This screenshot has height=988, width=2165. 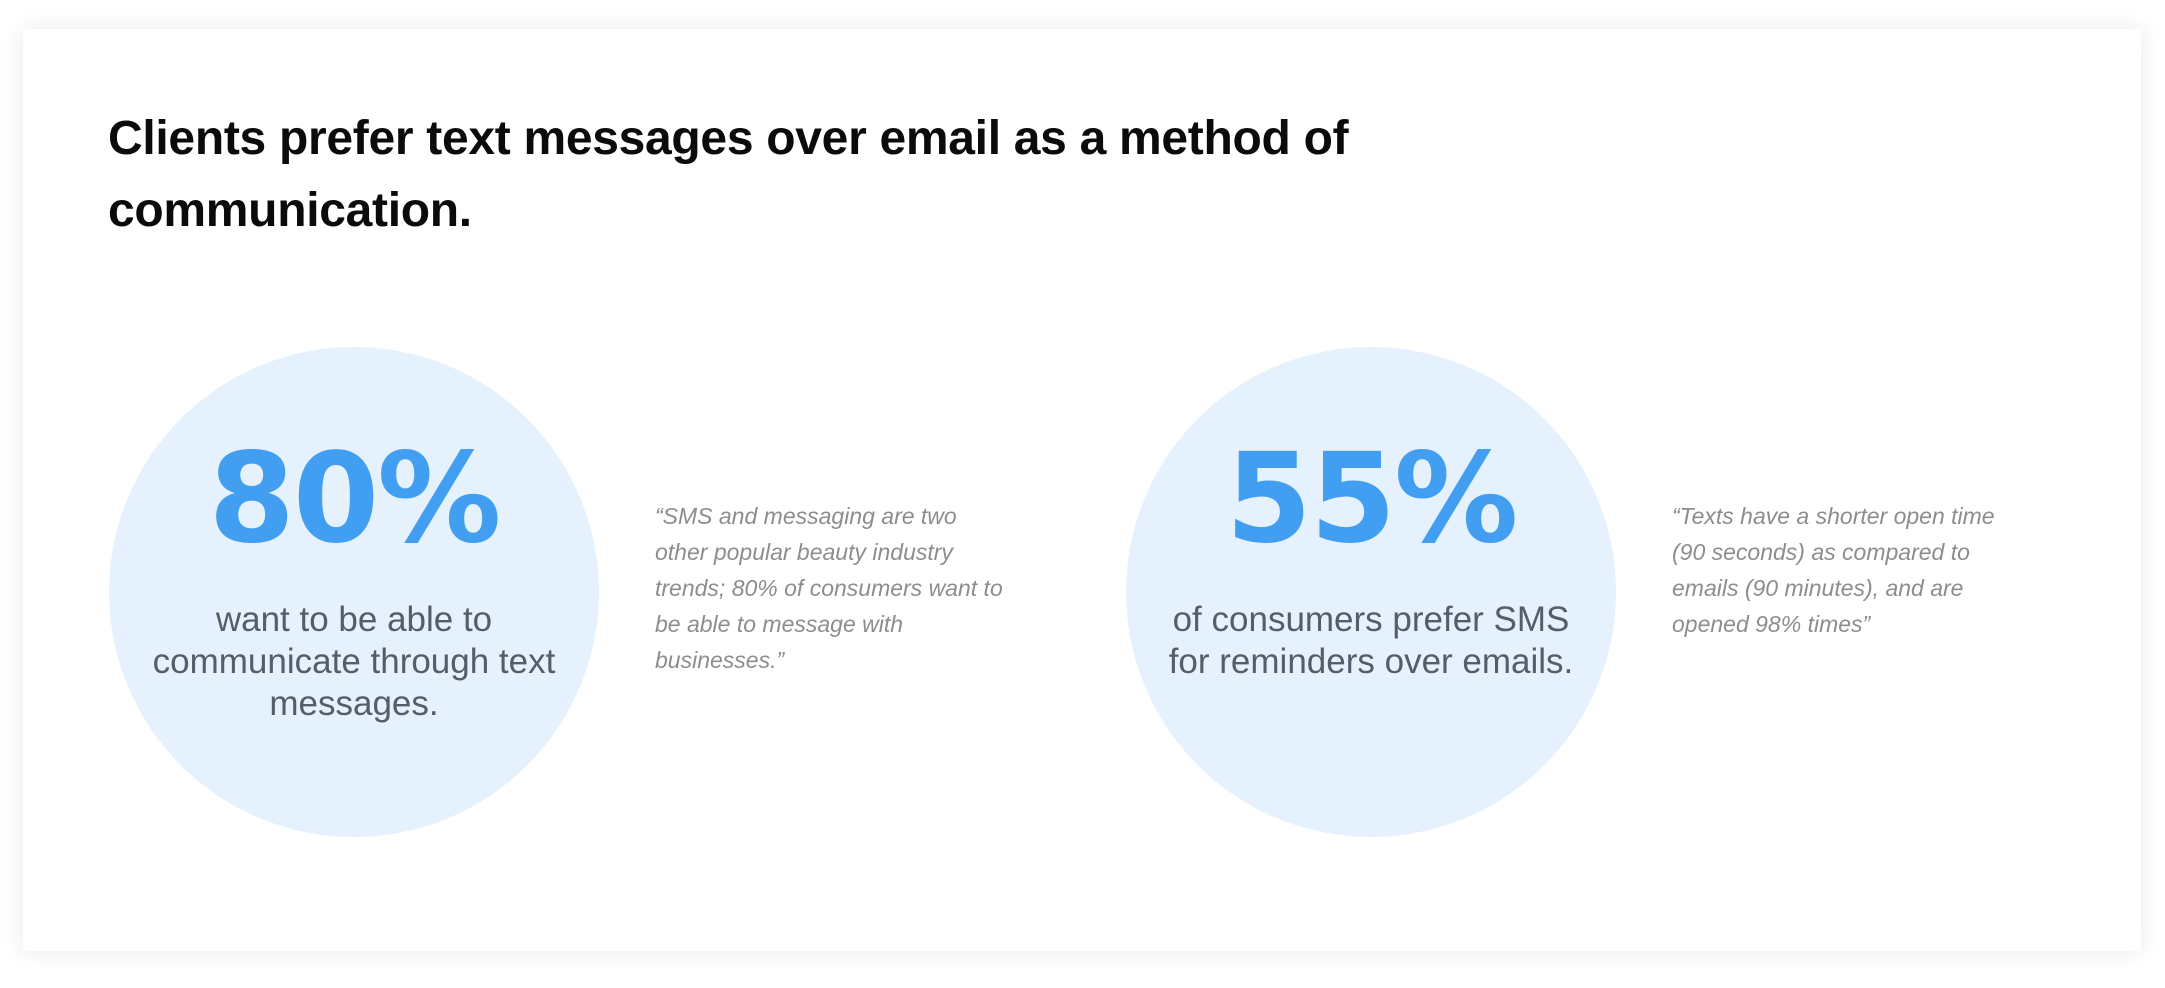 I want to click on stat-value-2: 55%, so click(x=1372, y=499).